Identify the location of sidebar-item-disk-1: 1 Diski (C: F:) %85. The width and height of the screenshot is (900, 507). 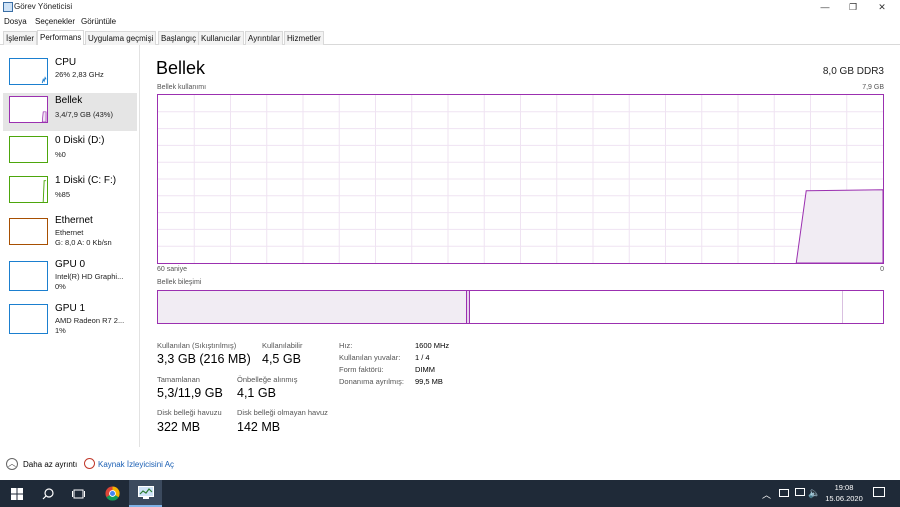
(70, 192).